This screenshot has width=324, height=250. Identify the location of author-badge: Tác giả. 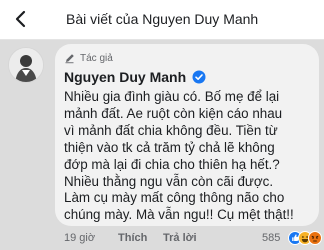
(88, 58).